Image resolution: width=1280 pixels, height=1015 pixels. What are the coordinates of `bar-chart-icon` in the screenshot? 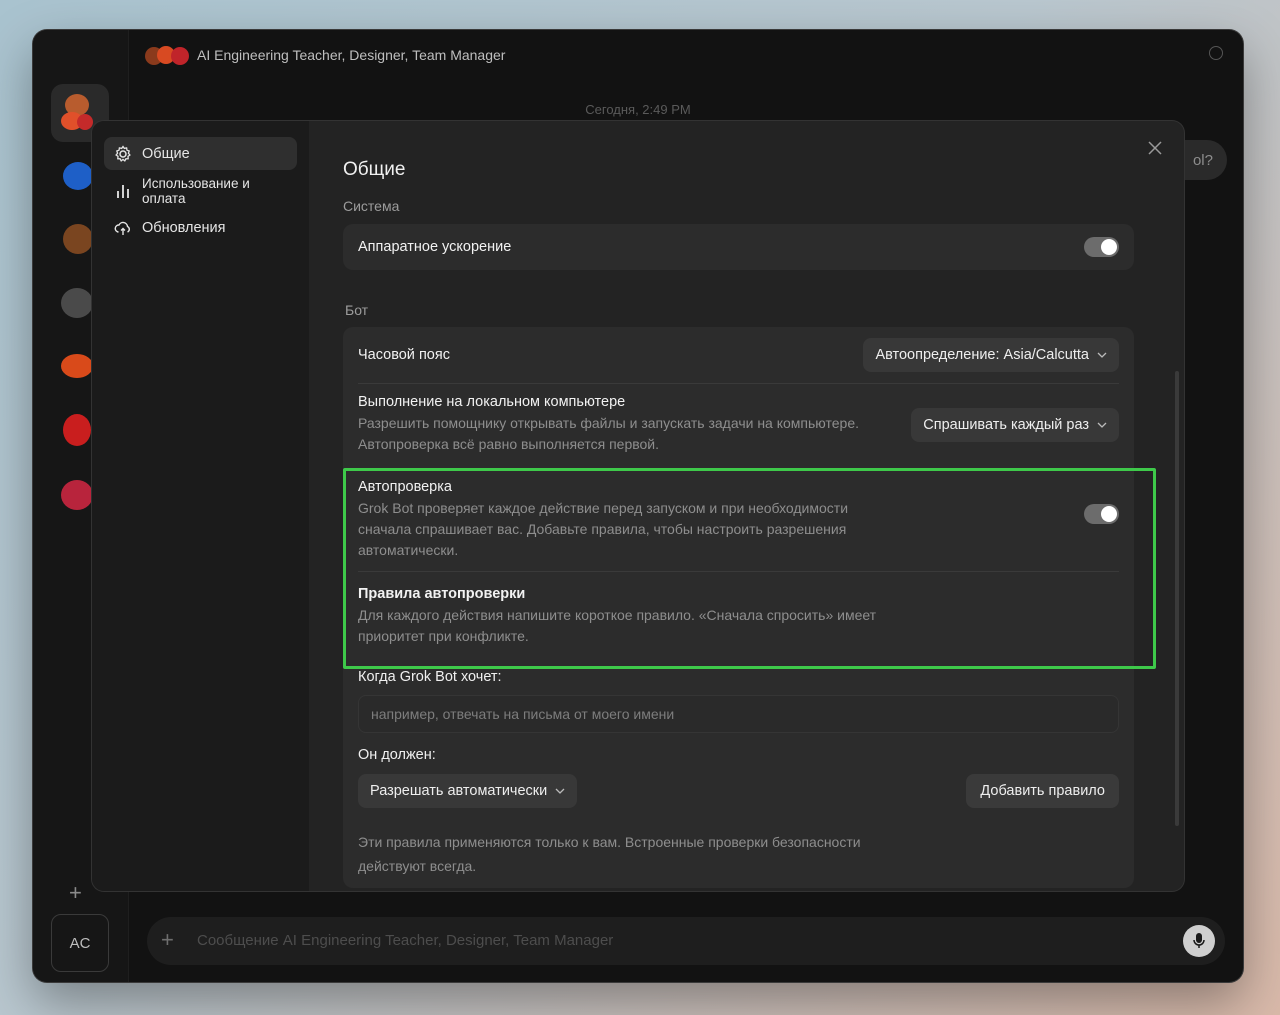 It's located at (123, 191).